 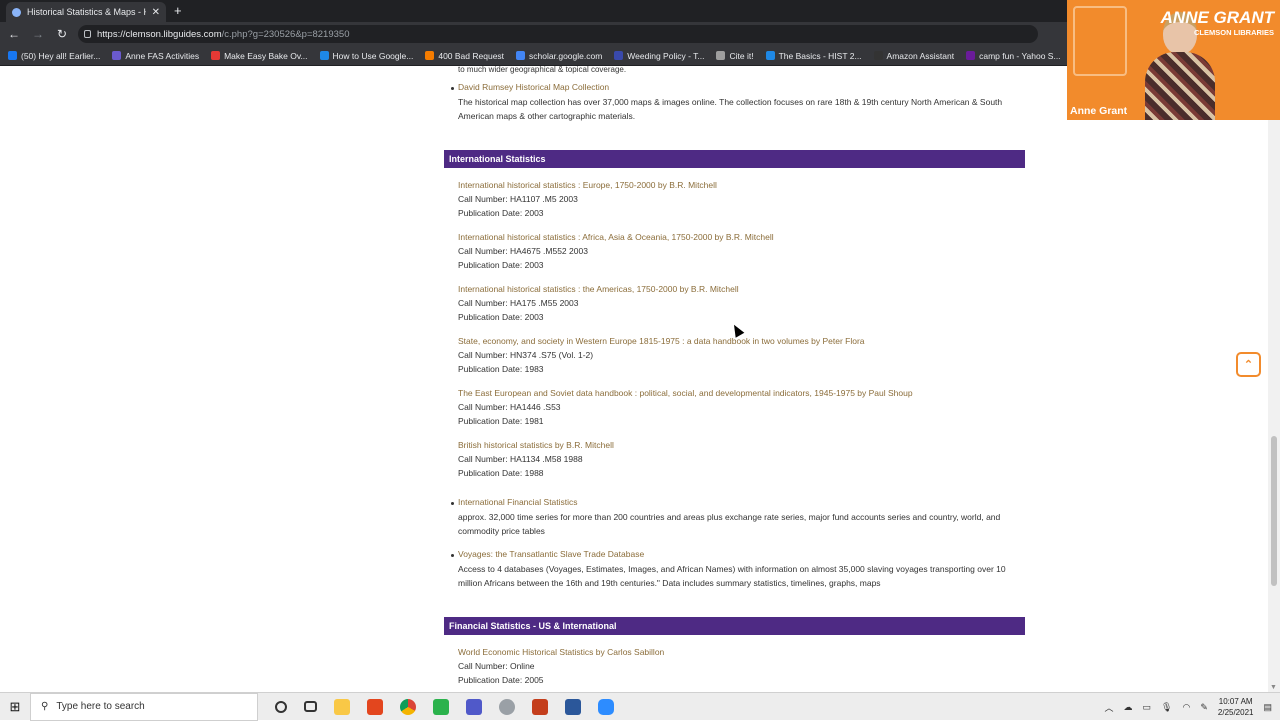 I want to click on tab-favicon-icon, so click(x=16, y=12).